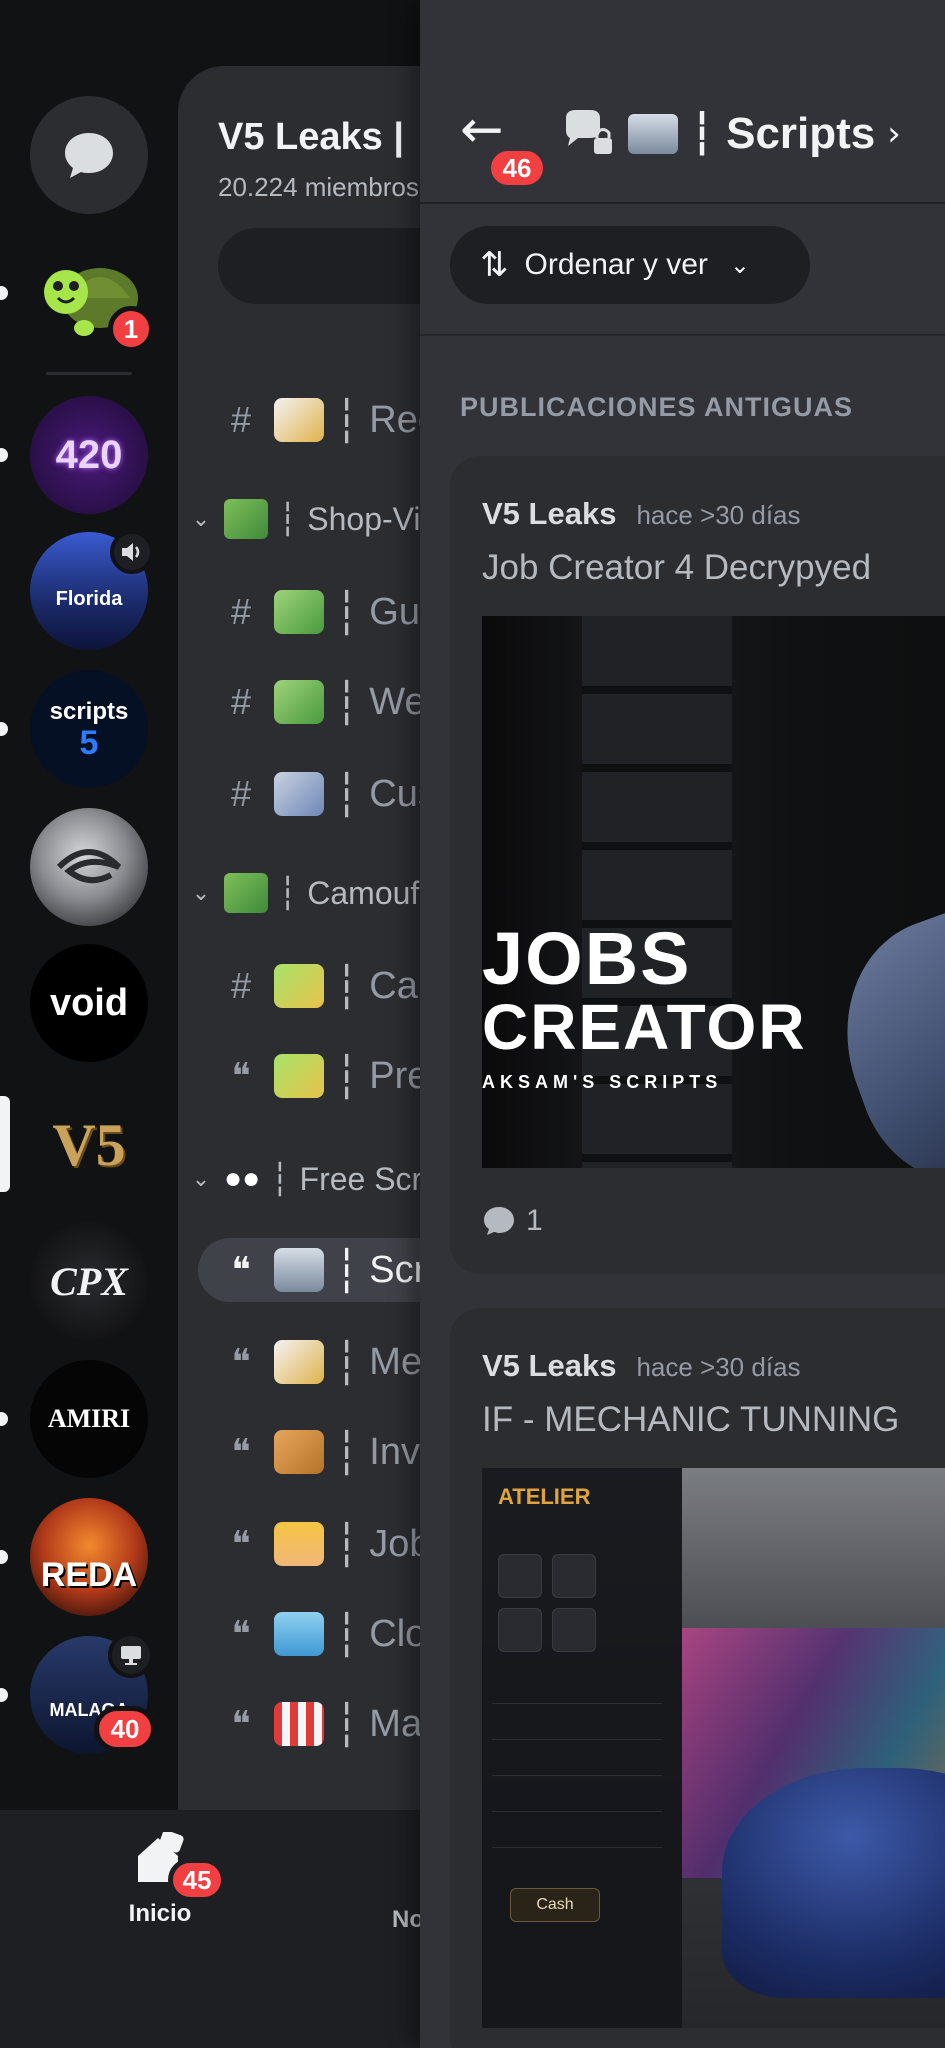 The image size is (945, 2048). I want to click on post-title: IF - MECHANIC TUNNING, so click(691, 1419).